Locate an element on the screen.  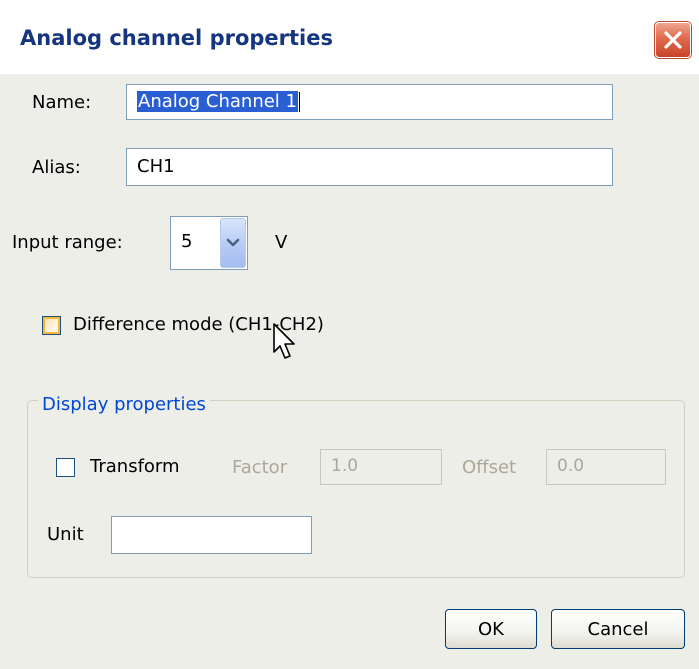
ok-button: OK is located at coordinates (491, 629).